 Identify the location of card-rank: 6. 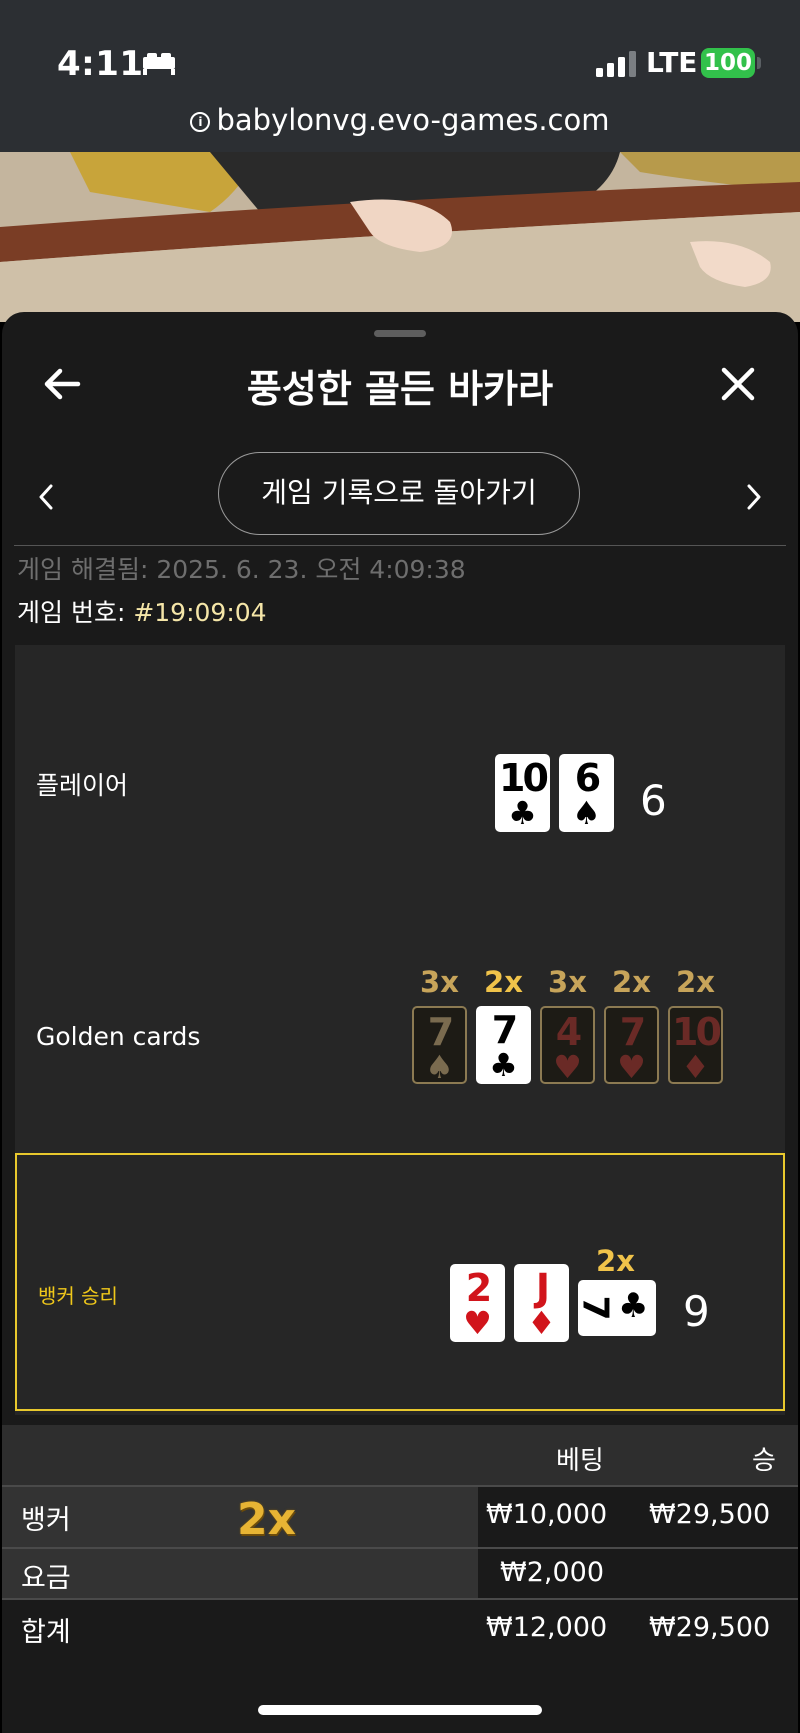
(587, 778).